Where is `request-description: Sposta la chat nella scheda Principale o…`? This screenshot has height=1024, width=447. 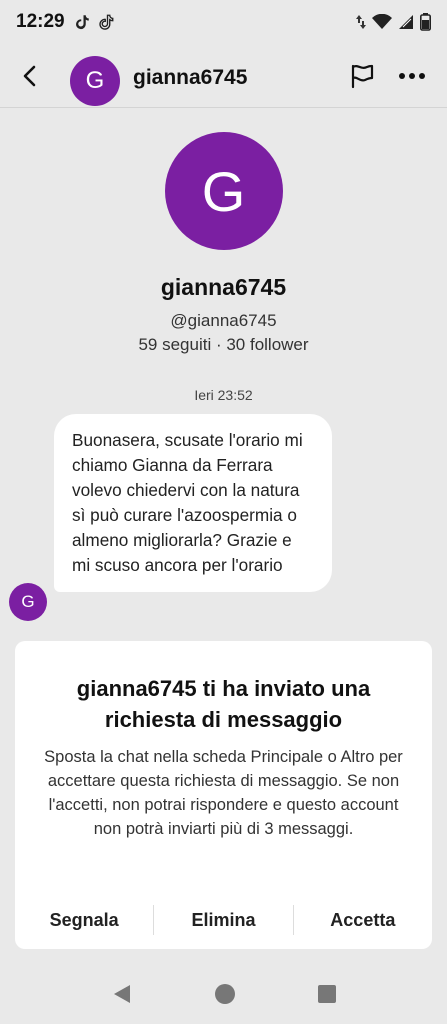
request-description: Sposta la chat nella scheda Principale o… is located at coordinates (223, 793).